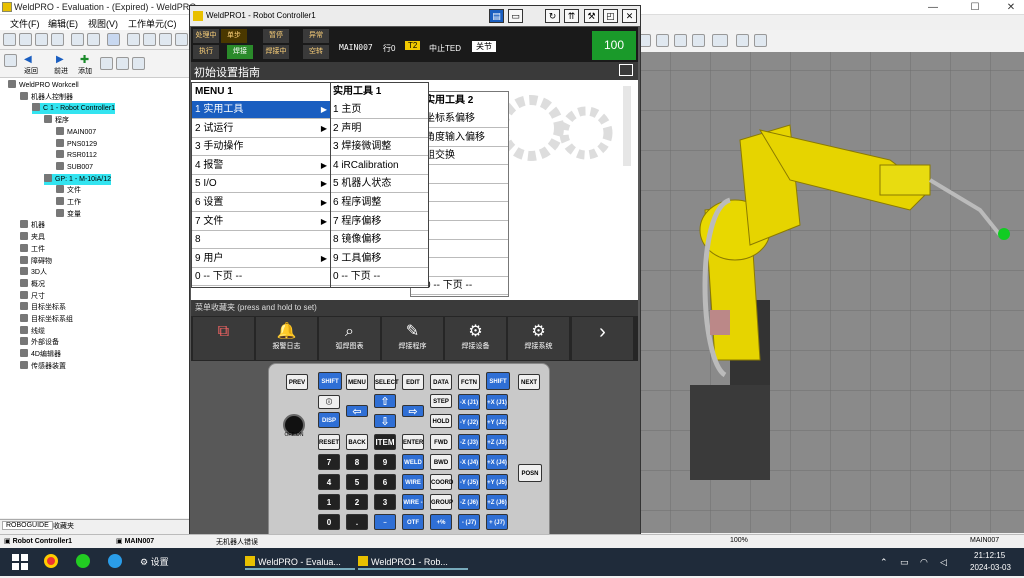  I want to click on folder-icon, so click(41, 39).